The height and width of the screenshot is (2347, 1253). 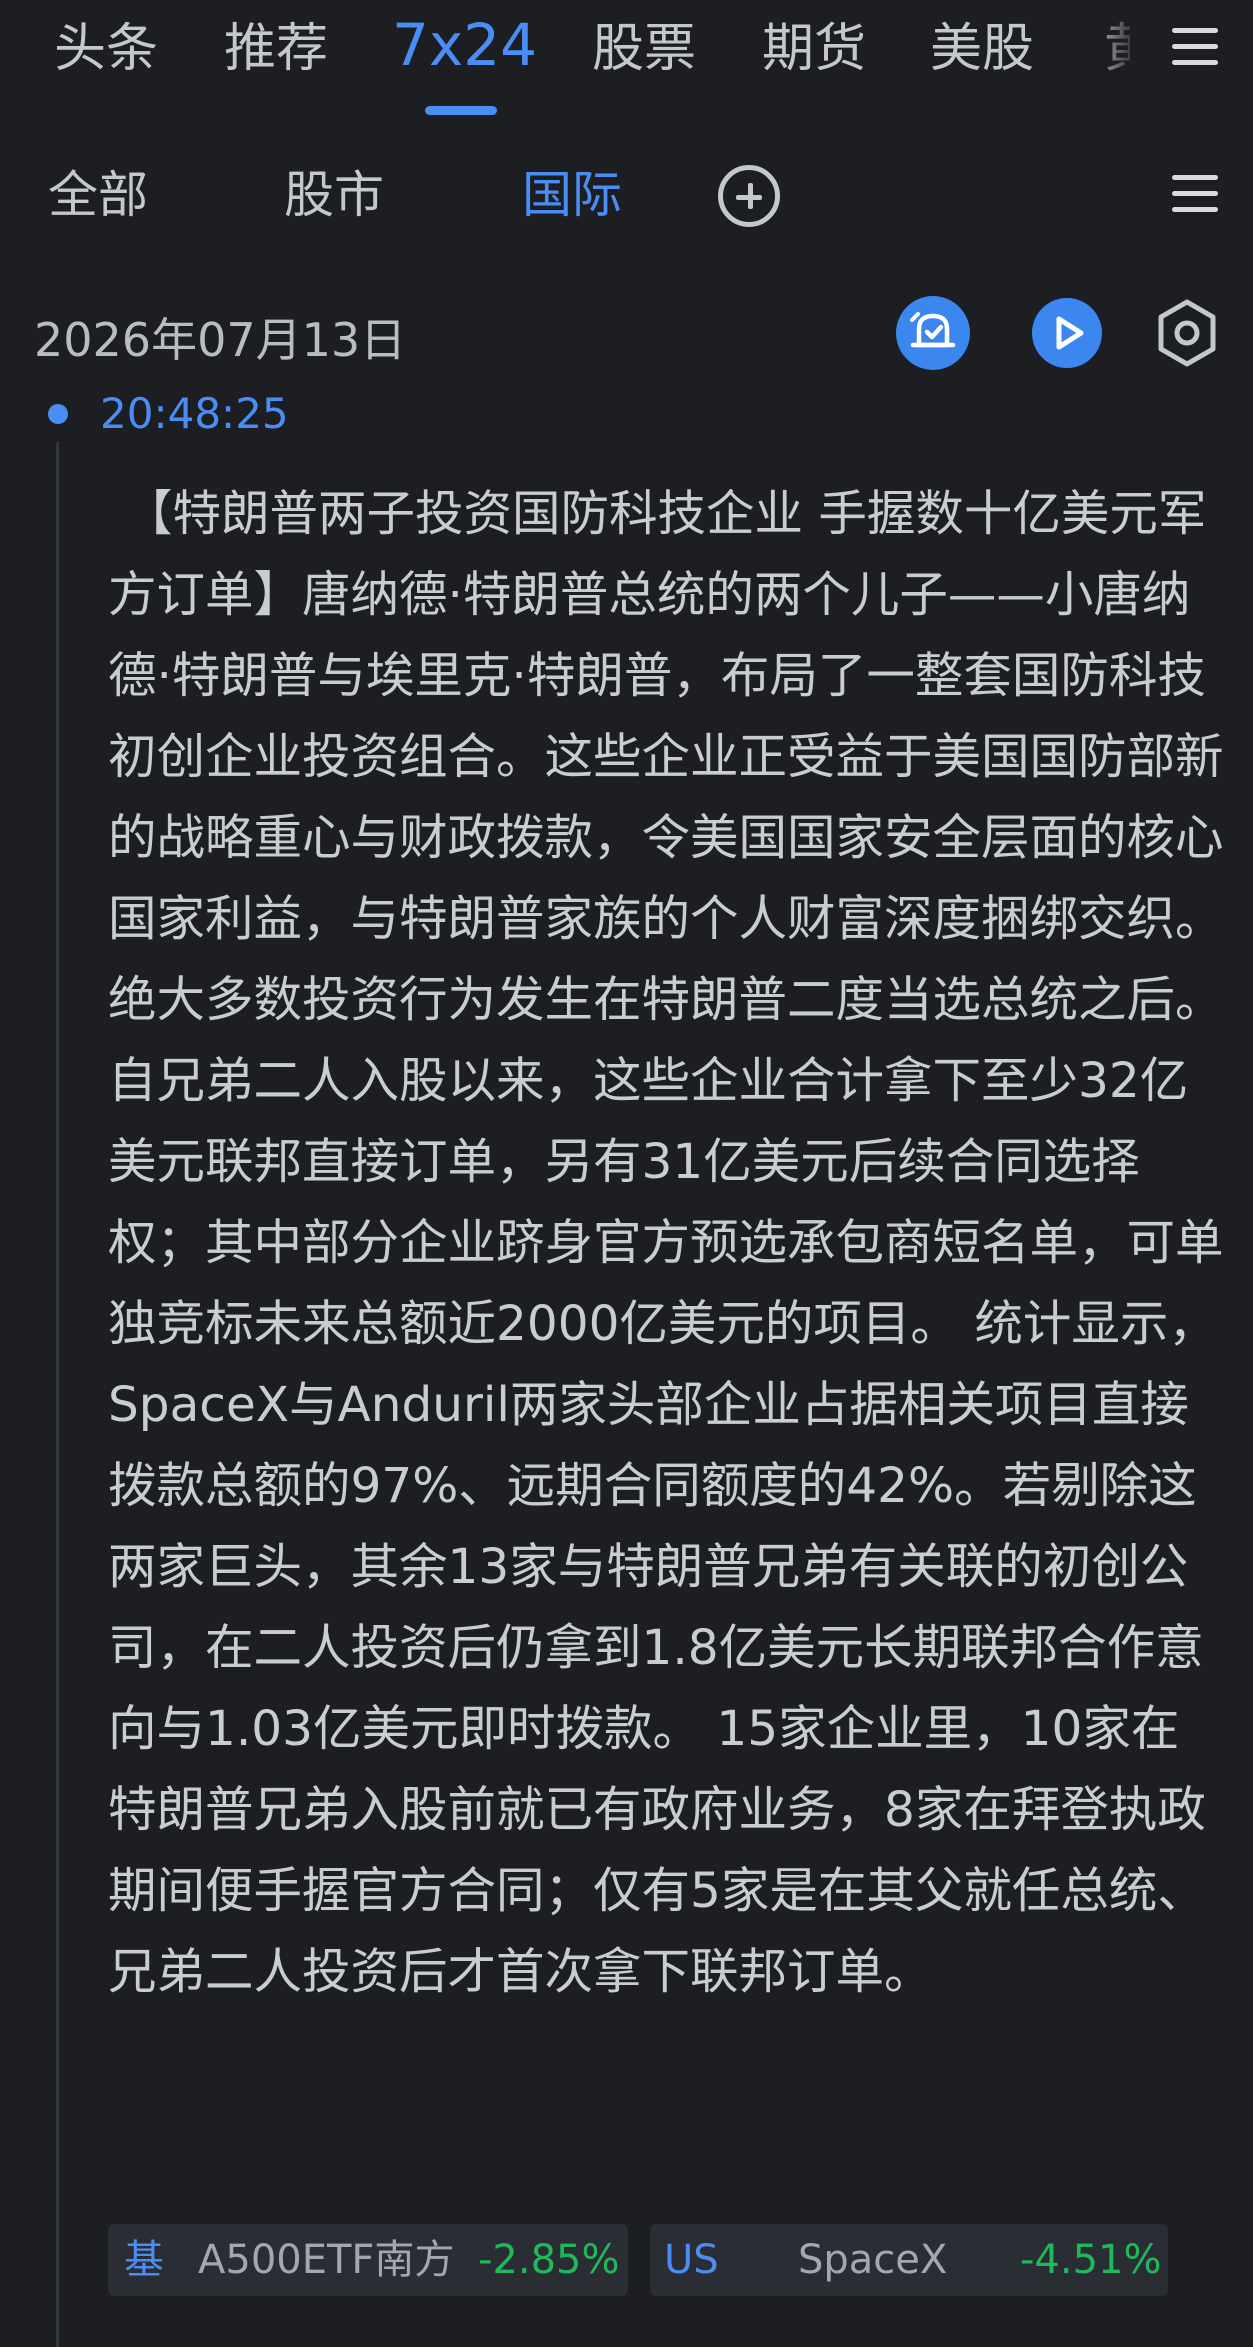 I want to click on tab-recommended: 推荐, so click(x=276, y=49).